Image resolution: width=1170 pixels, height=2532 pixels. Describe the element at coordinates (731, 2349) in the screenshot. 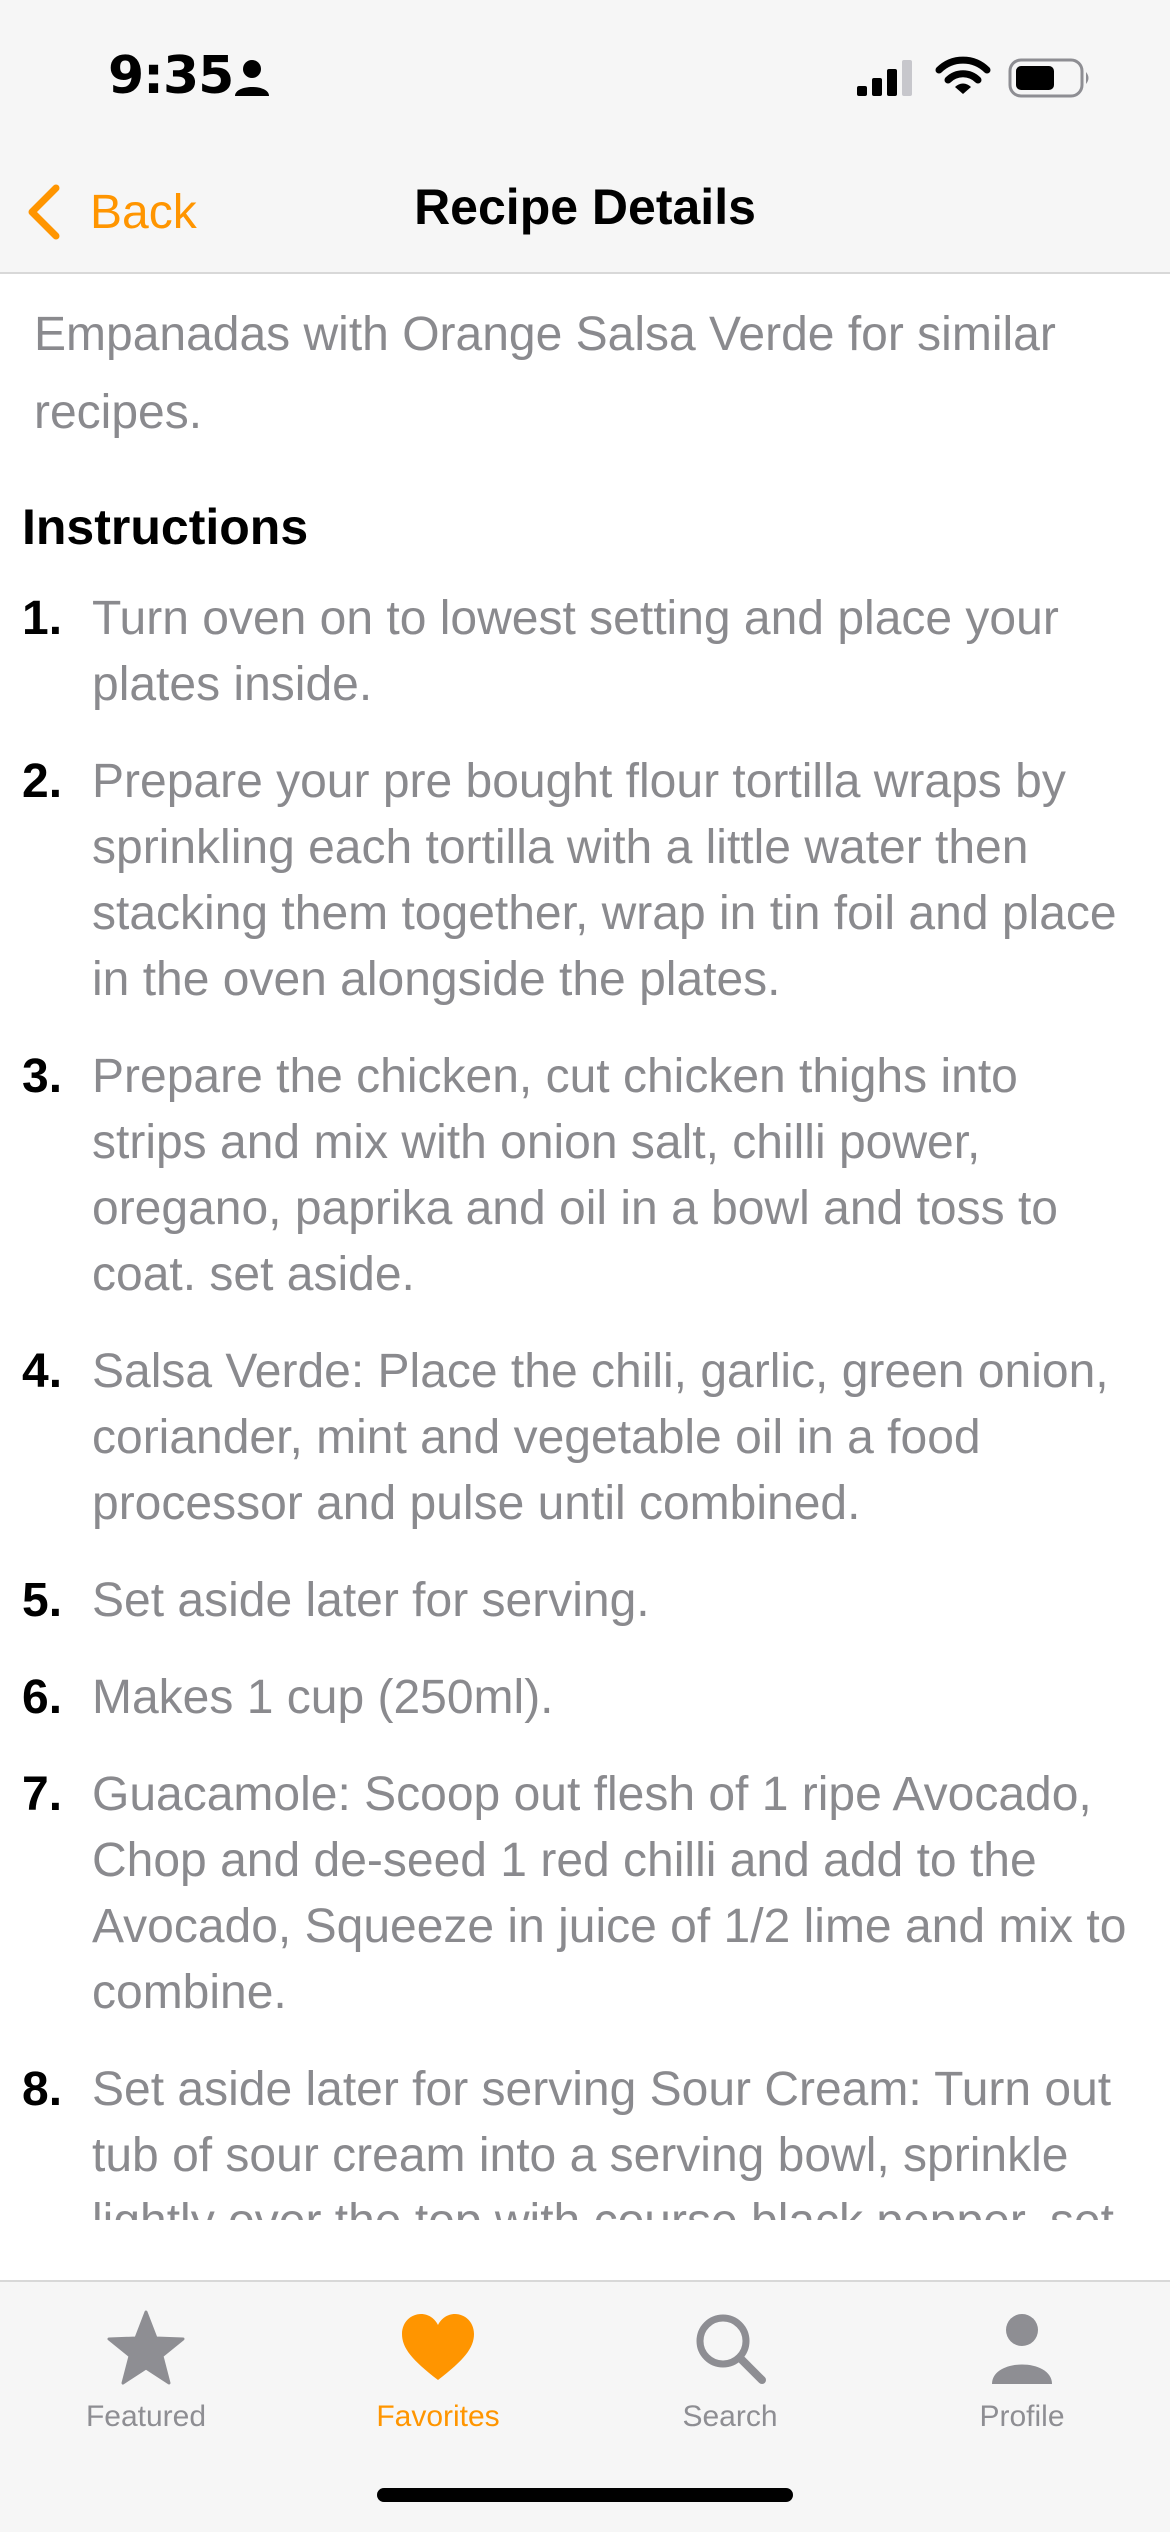

I see `search-icon` at that location.